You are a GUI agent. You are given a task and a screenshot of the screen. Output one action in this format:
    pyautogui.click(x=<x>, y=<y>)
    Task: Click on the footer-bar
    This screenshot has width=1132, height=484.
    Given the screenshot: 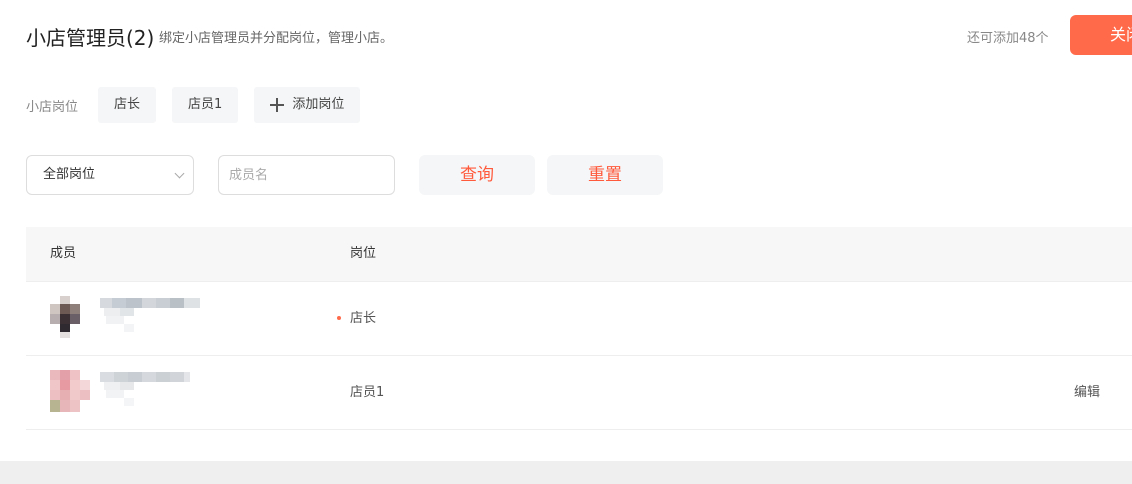 What is the action you would take?
    pyautogui.click(x=566, y=472)
    